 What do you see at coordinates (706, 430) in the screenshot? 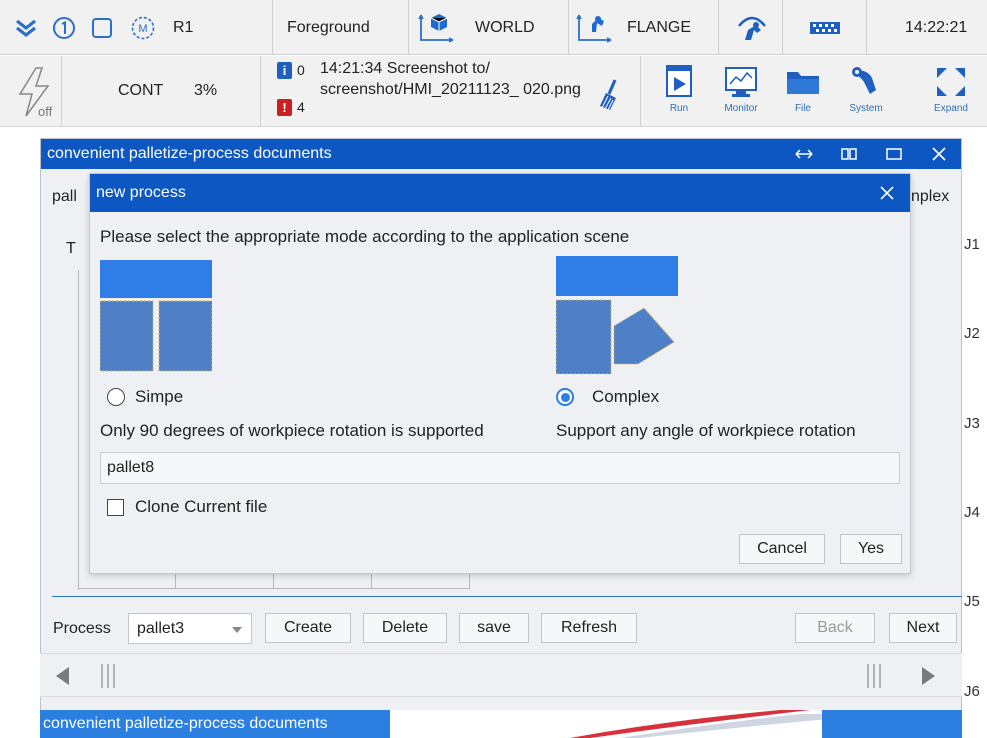
I see `complex-mode-description: Support any angle of workpiece rotation` at bounding box center [706, 430].